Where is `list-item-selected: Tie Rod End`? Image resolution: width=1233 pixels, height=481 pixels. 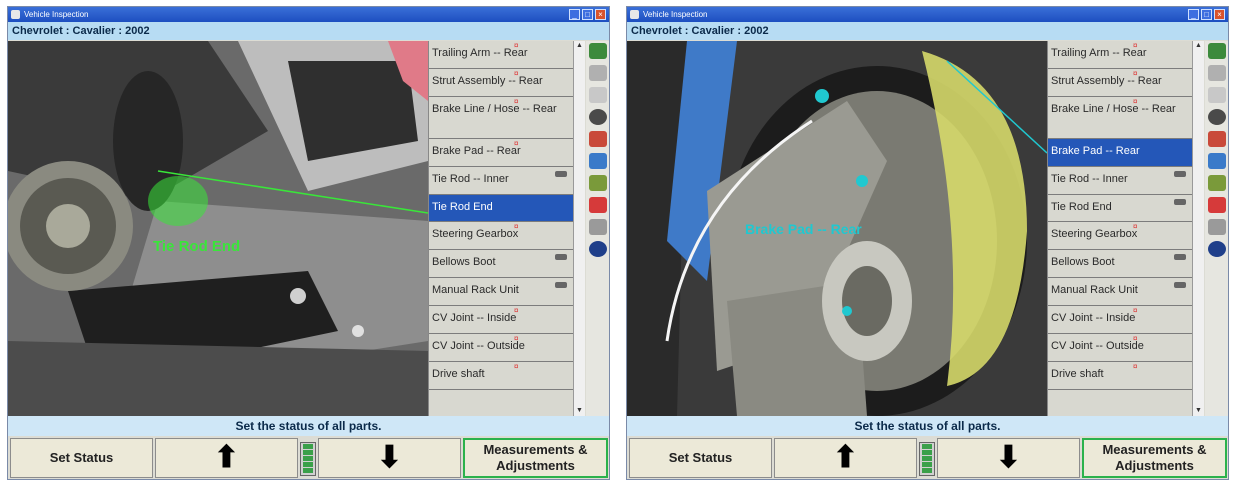
list-item-selected: Tie Rod End is located at coordinates (501, 208).